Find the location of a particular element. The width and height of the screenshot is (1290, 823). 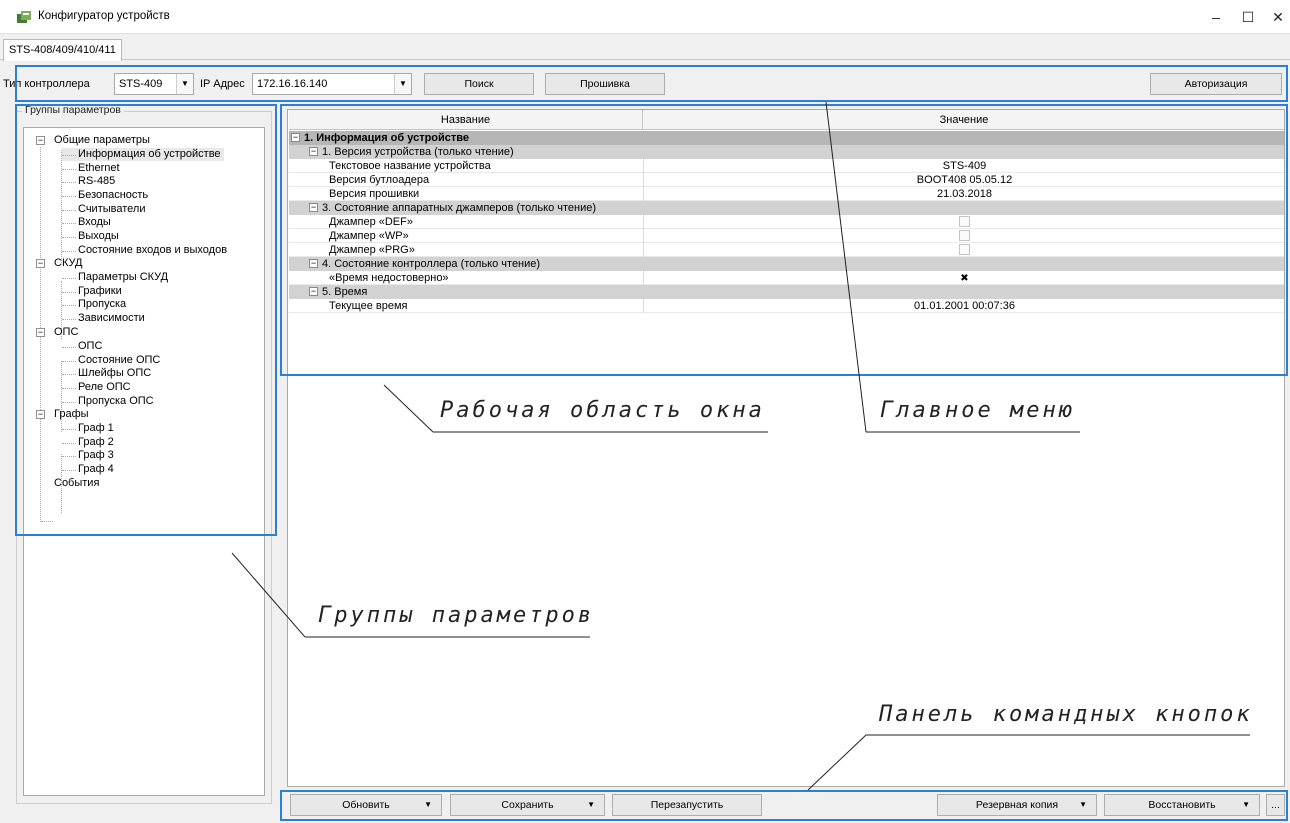

ip-address-label: IP Адрес is located at coordinates (222, 84).